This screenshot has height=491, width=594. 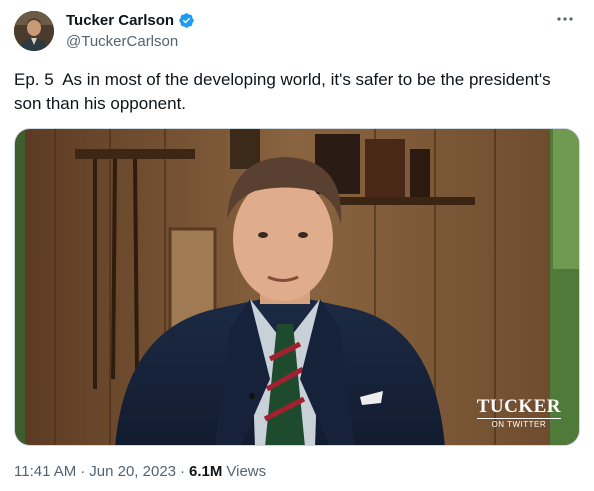 What do you see at coordinates (297, 31) in the screenshot?
I see `tweet-header: Tucker Carlson @TuckerCarlson` at bounding box center [297, 31].